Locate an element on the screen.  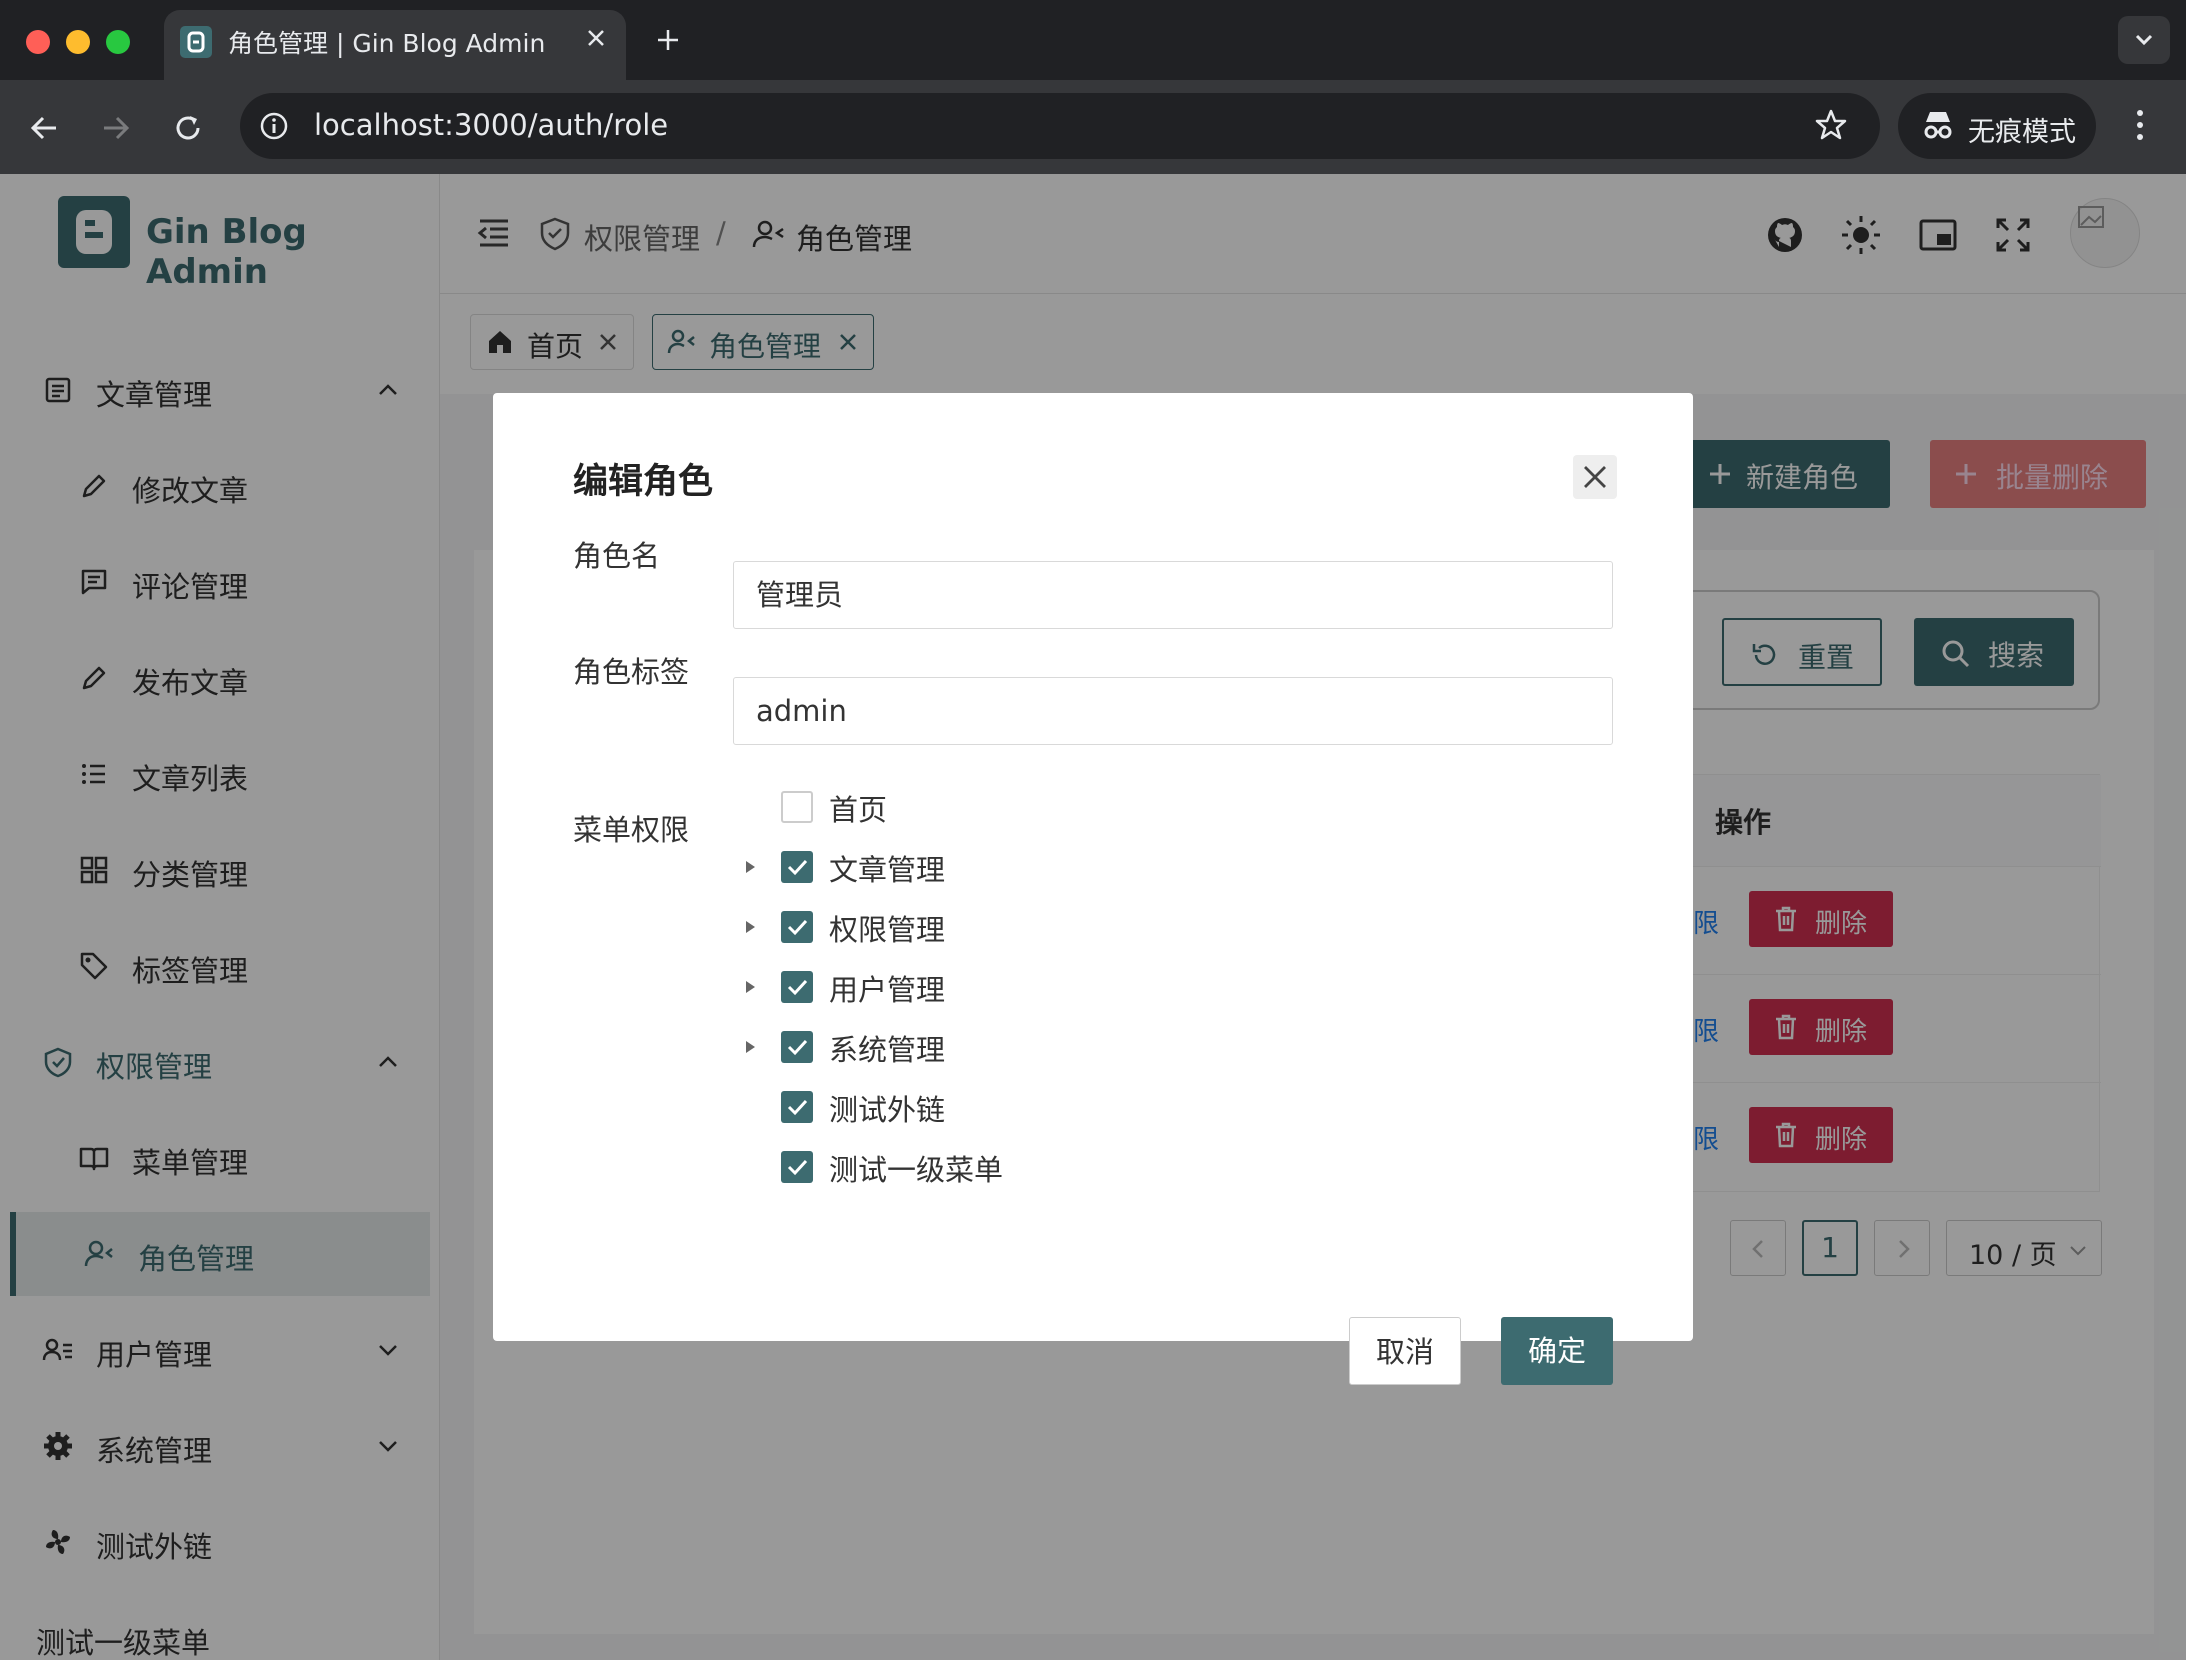
reload-icon is located at coordinates (188, 128).